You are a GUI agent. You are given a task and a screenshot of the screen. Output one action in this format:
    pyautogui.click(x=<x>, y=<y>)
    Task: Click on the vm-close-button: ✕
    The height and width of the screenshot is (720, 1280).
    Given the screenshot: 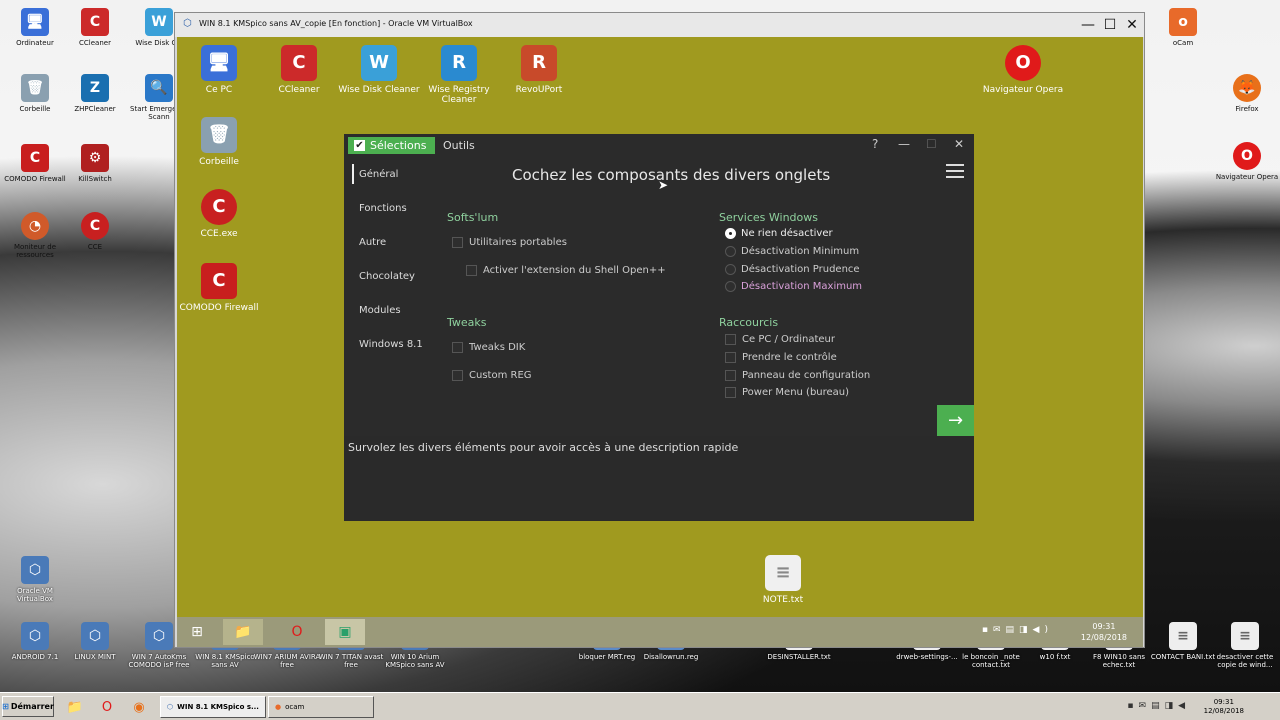 What is the action you would take?
    pyautogui.click(x=1132, y=25)
    